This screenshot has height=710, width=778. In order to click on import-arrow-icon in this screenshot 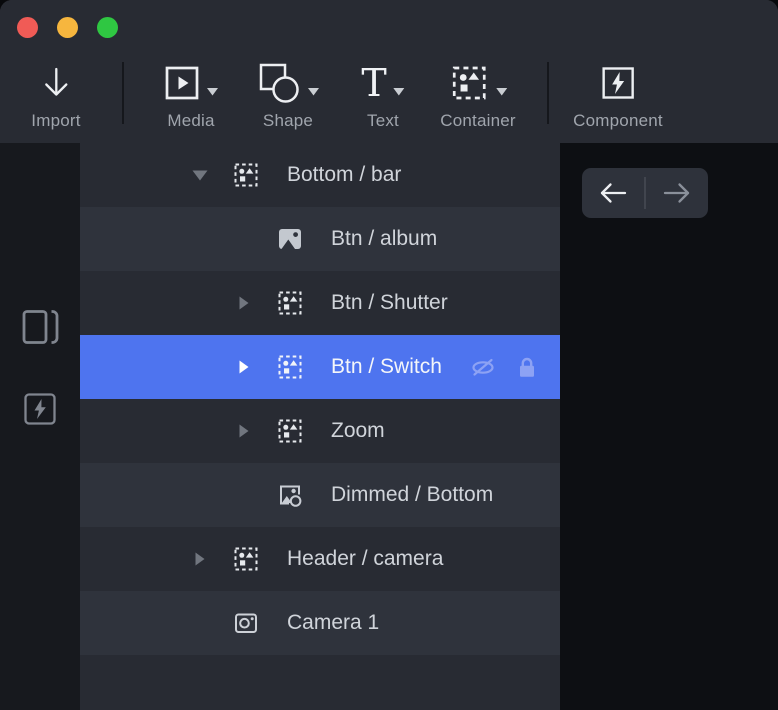, I will do `click(56, 83)`.